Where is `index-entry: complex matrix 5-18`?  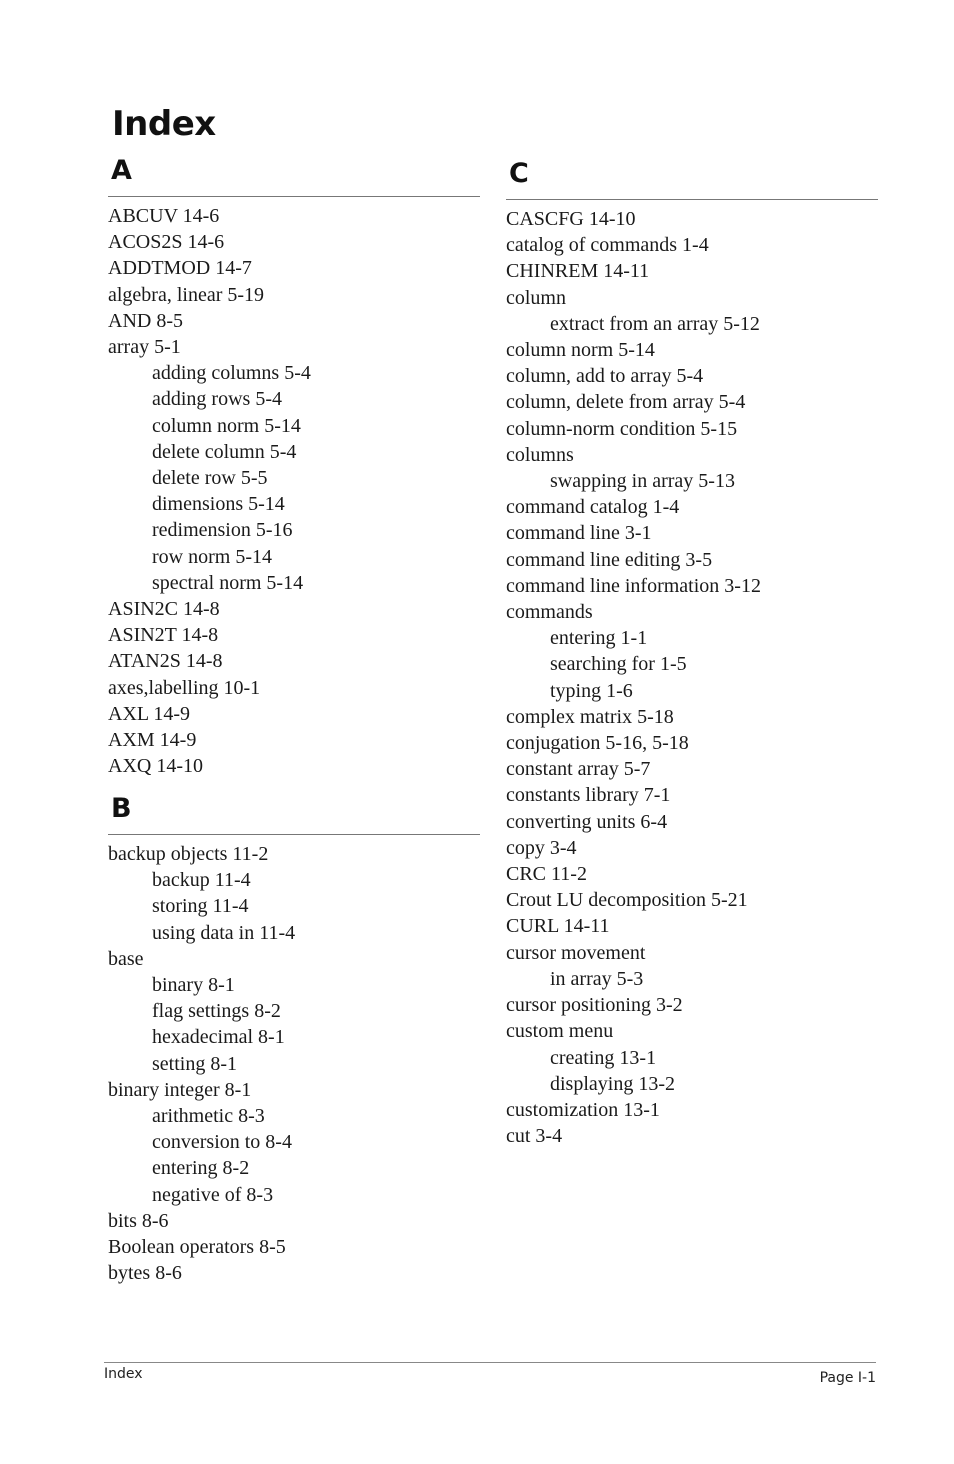
index-entry: complex matrix 5-18 is located at coordinates (590, 716).